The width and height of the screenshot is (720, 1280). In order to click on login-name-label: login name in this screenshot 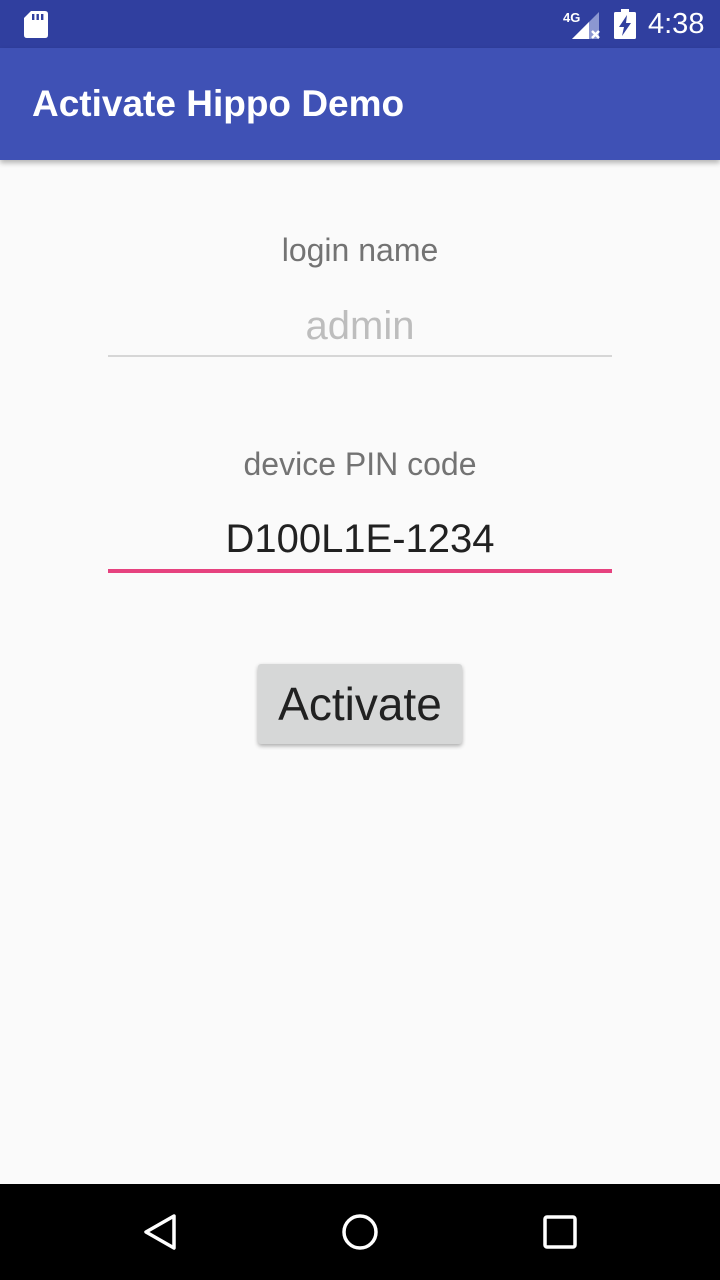, I will do `click(360, 250)`.